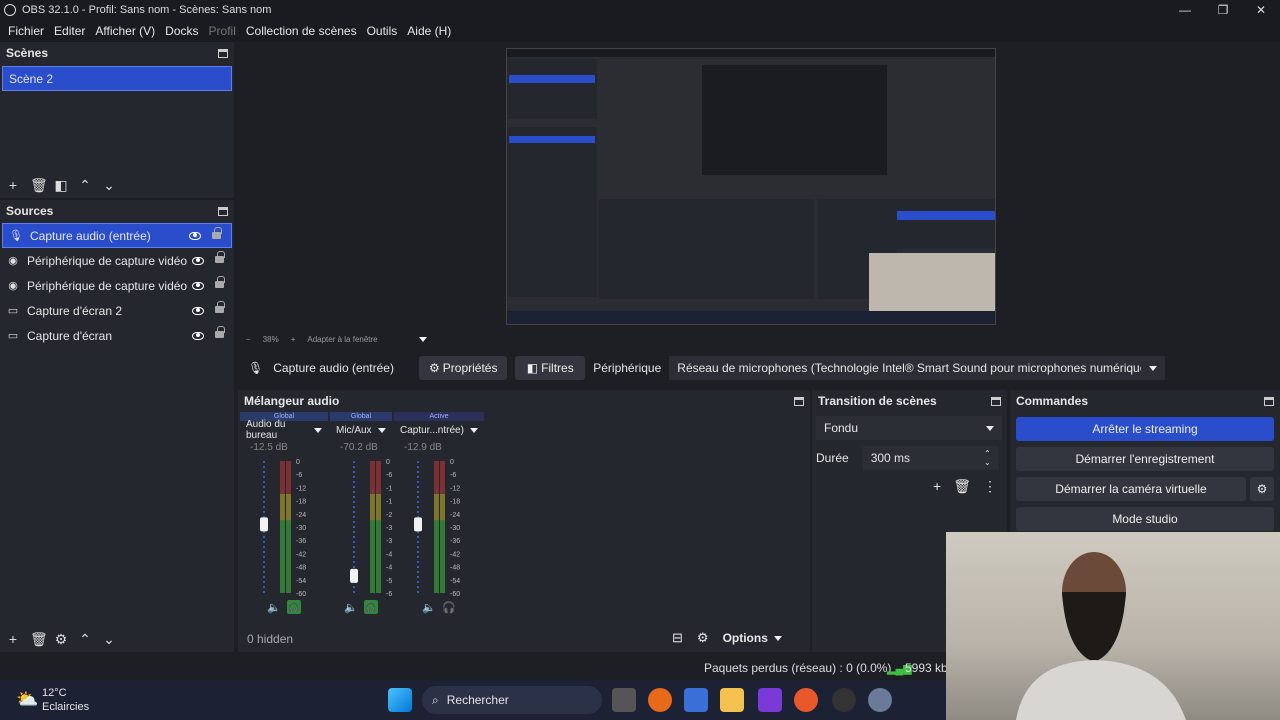 This screenshot has width=1280, height=720. I want to click on options-button: Options, so click(752, 638).